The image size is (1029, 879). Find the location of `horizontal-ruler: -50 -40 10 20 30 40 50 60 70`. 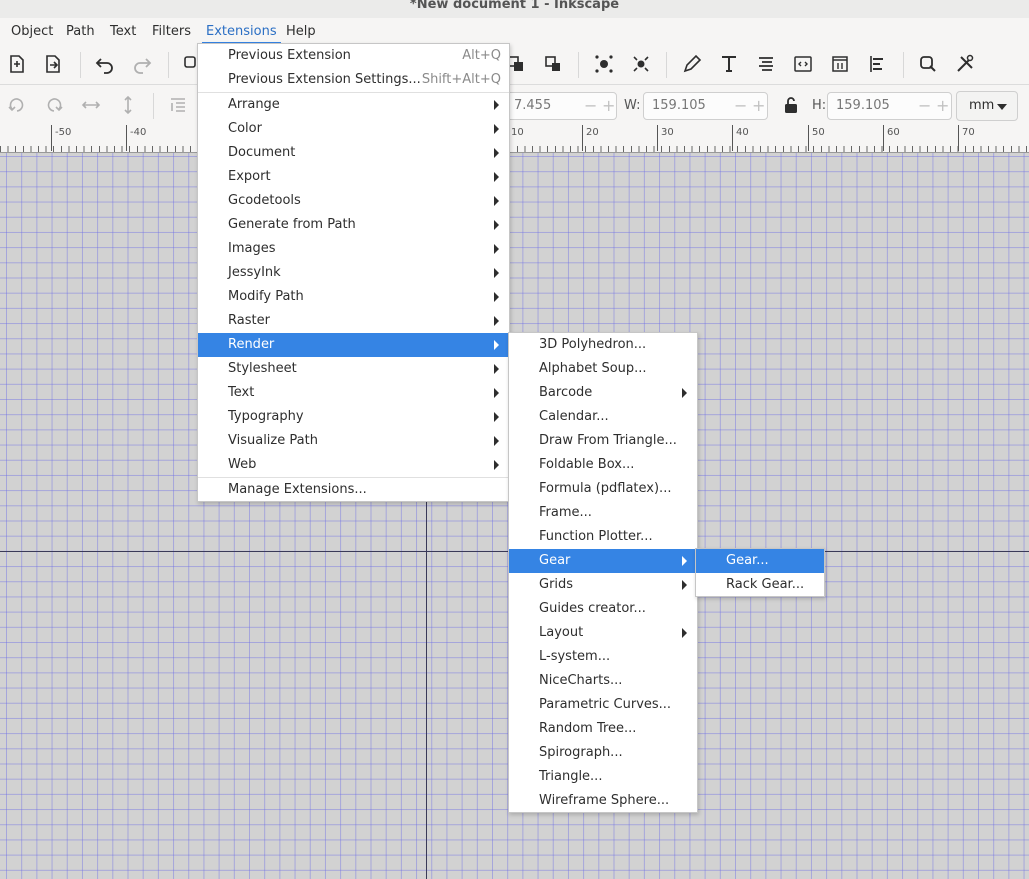

horizontal-ruler: -50 -40 10 20 30 40 50 60 70 is located at coordinates (514, 139).